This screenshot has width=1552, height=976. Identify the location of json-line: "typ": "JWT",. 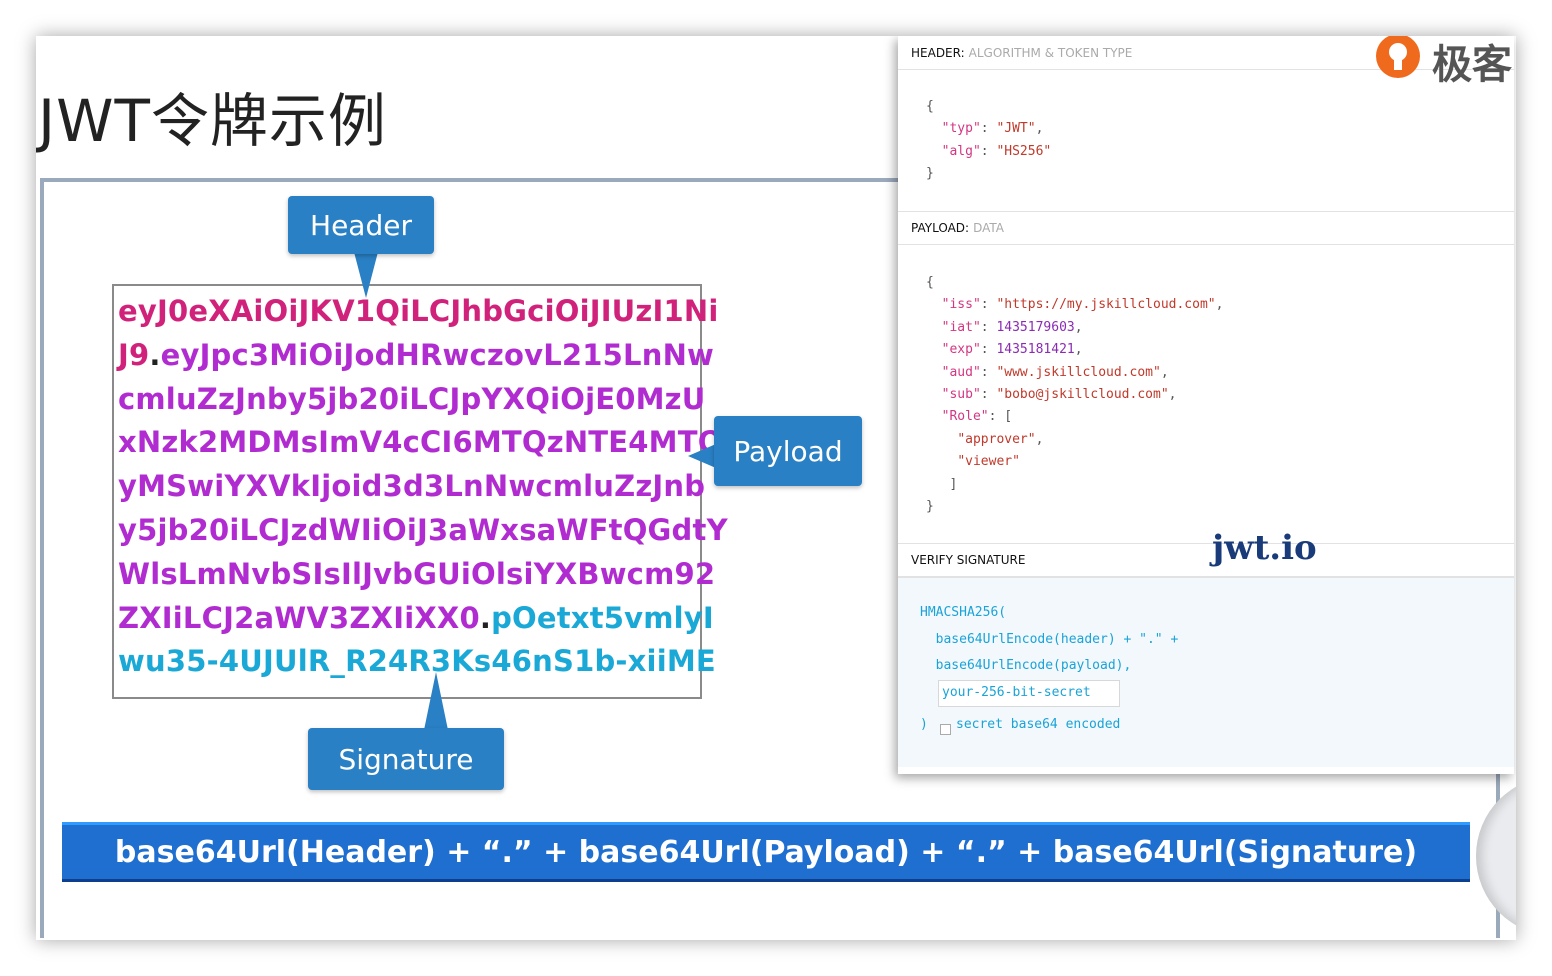
(988, 129).